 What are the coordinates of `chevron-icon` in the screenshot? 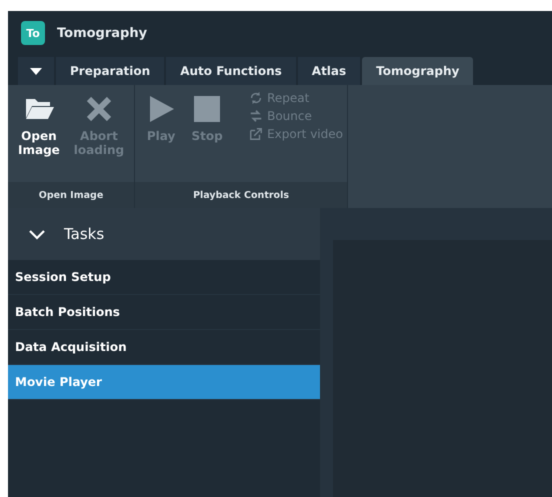 It's located at (37, 234).